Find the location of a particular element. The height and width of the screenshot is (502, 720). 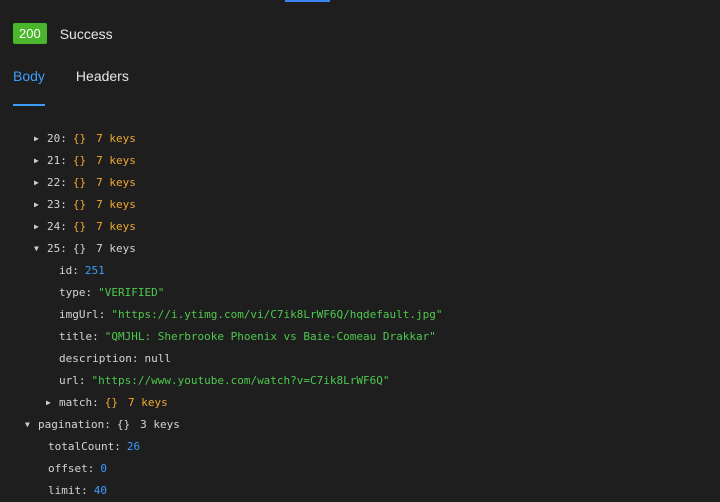

tree-node-22: ▶ 22: {} 7 keys is located at coordinates (85, 183).